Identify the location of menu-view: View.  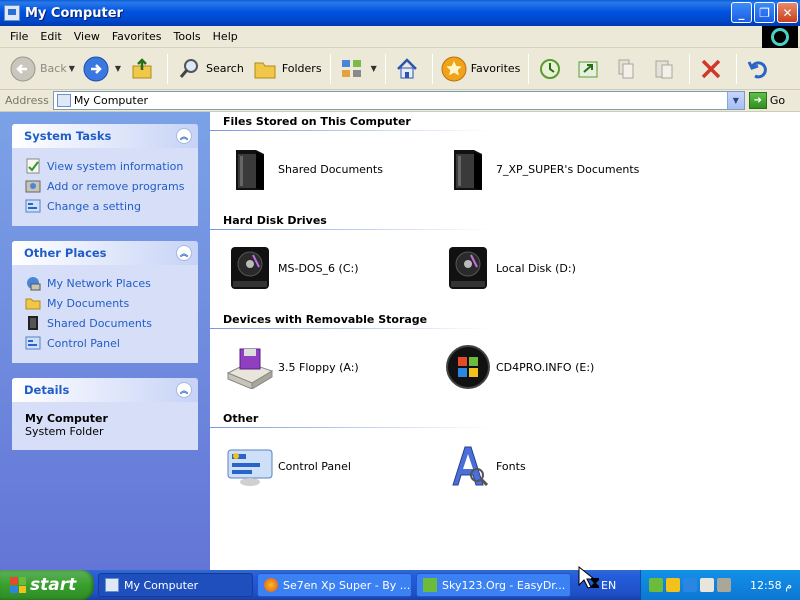
(87, 36).